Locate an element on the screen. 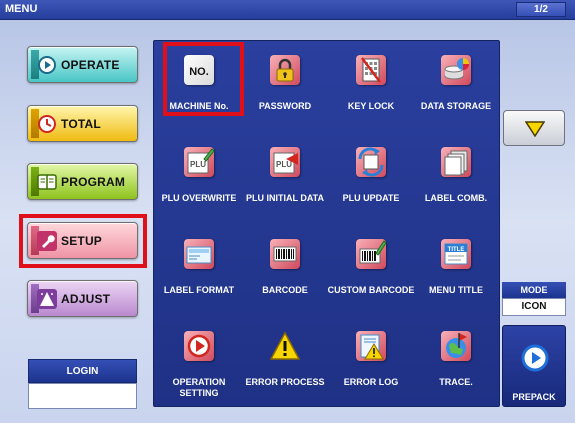 The image size is (575, 423). grid-label: PLU INITIAL DATA is located at coordinates (285, 198).